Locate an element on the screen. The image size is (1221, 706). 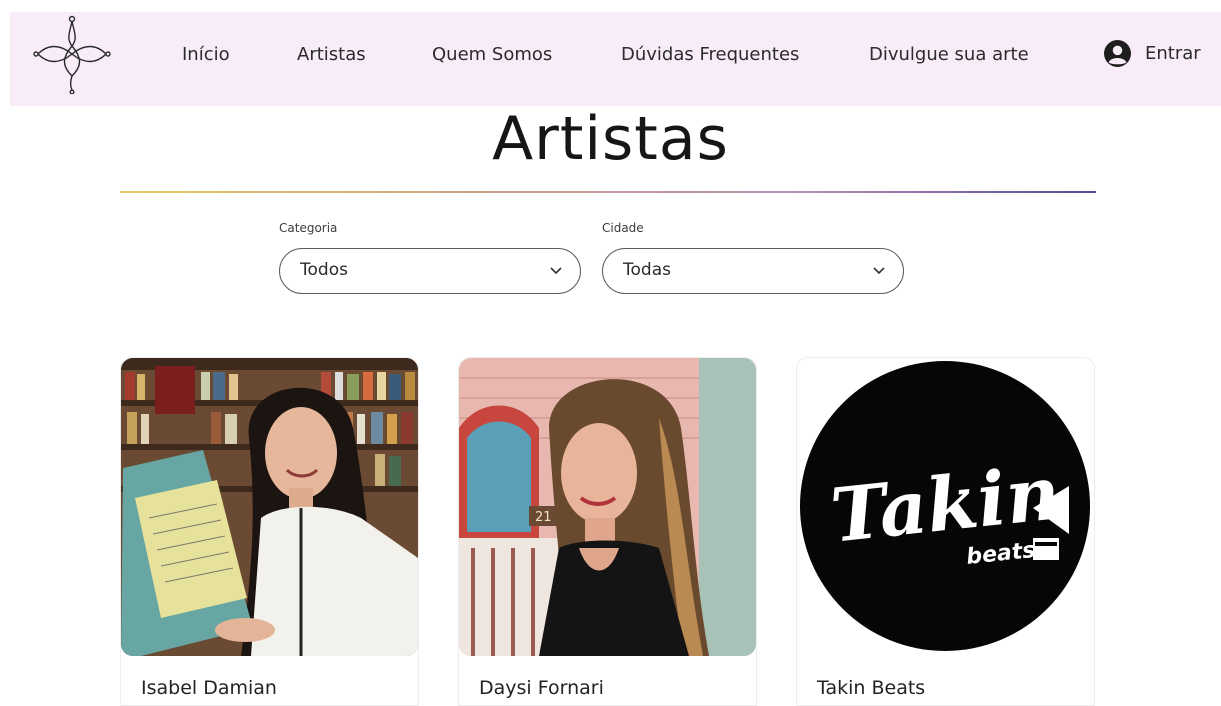
nav-item-divulgue-sua-arte: Divulgue sua arte is located at coordinates (949, 54).